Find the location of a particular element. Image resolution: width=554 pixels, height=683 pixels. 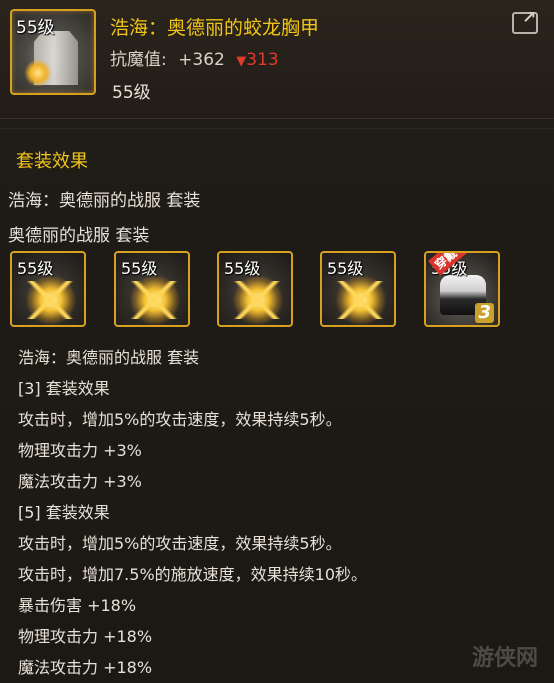

set-effects-title: 套装效果 is located at coordinates (52, 161).